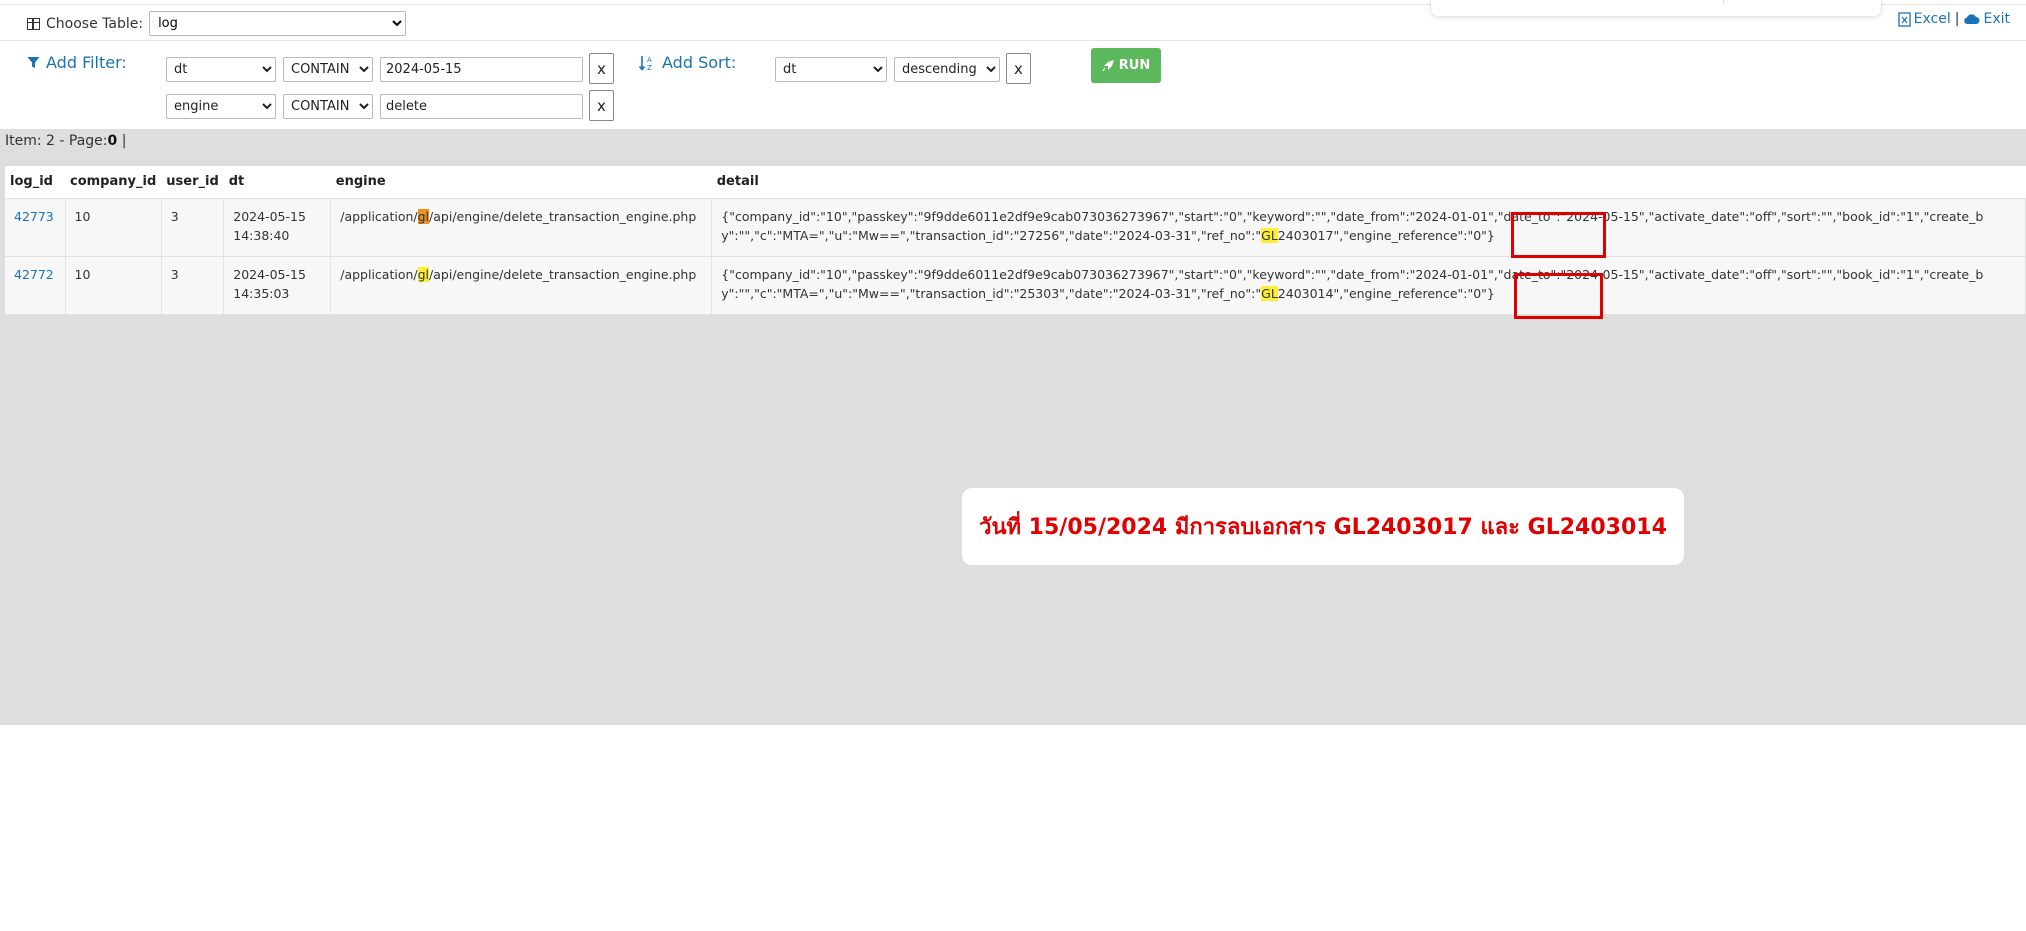 The height and width of the screenshot is (931, 2026). What do you see at coordinates (1986, 19) in the screenshot?
I see `exit-link: Exit` at bounding box center [1986, 19].